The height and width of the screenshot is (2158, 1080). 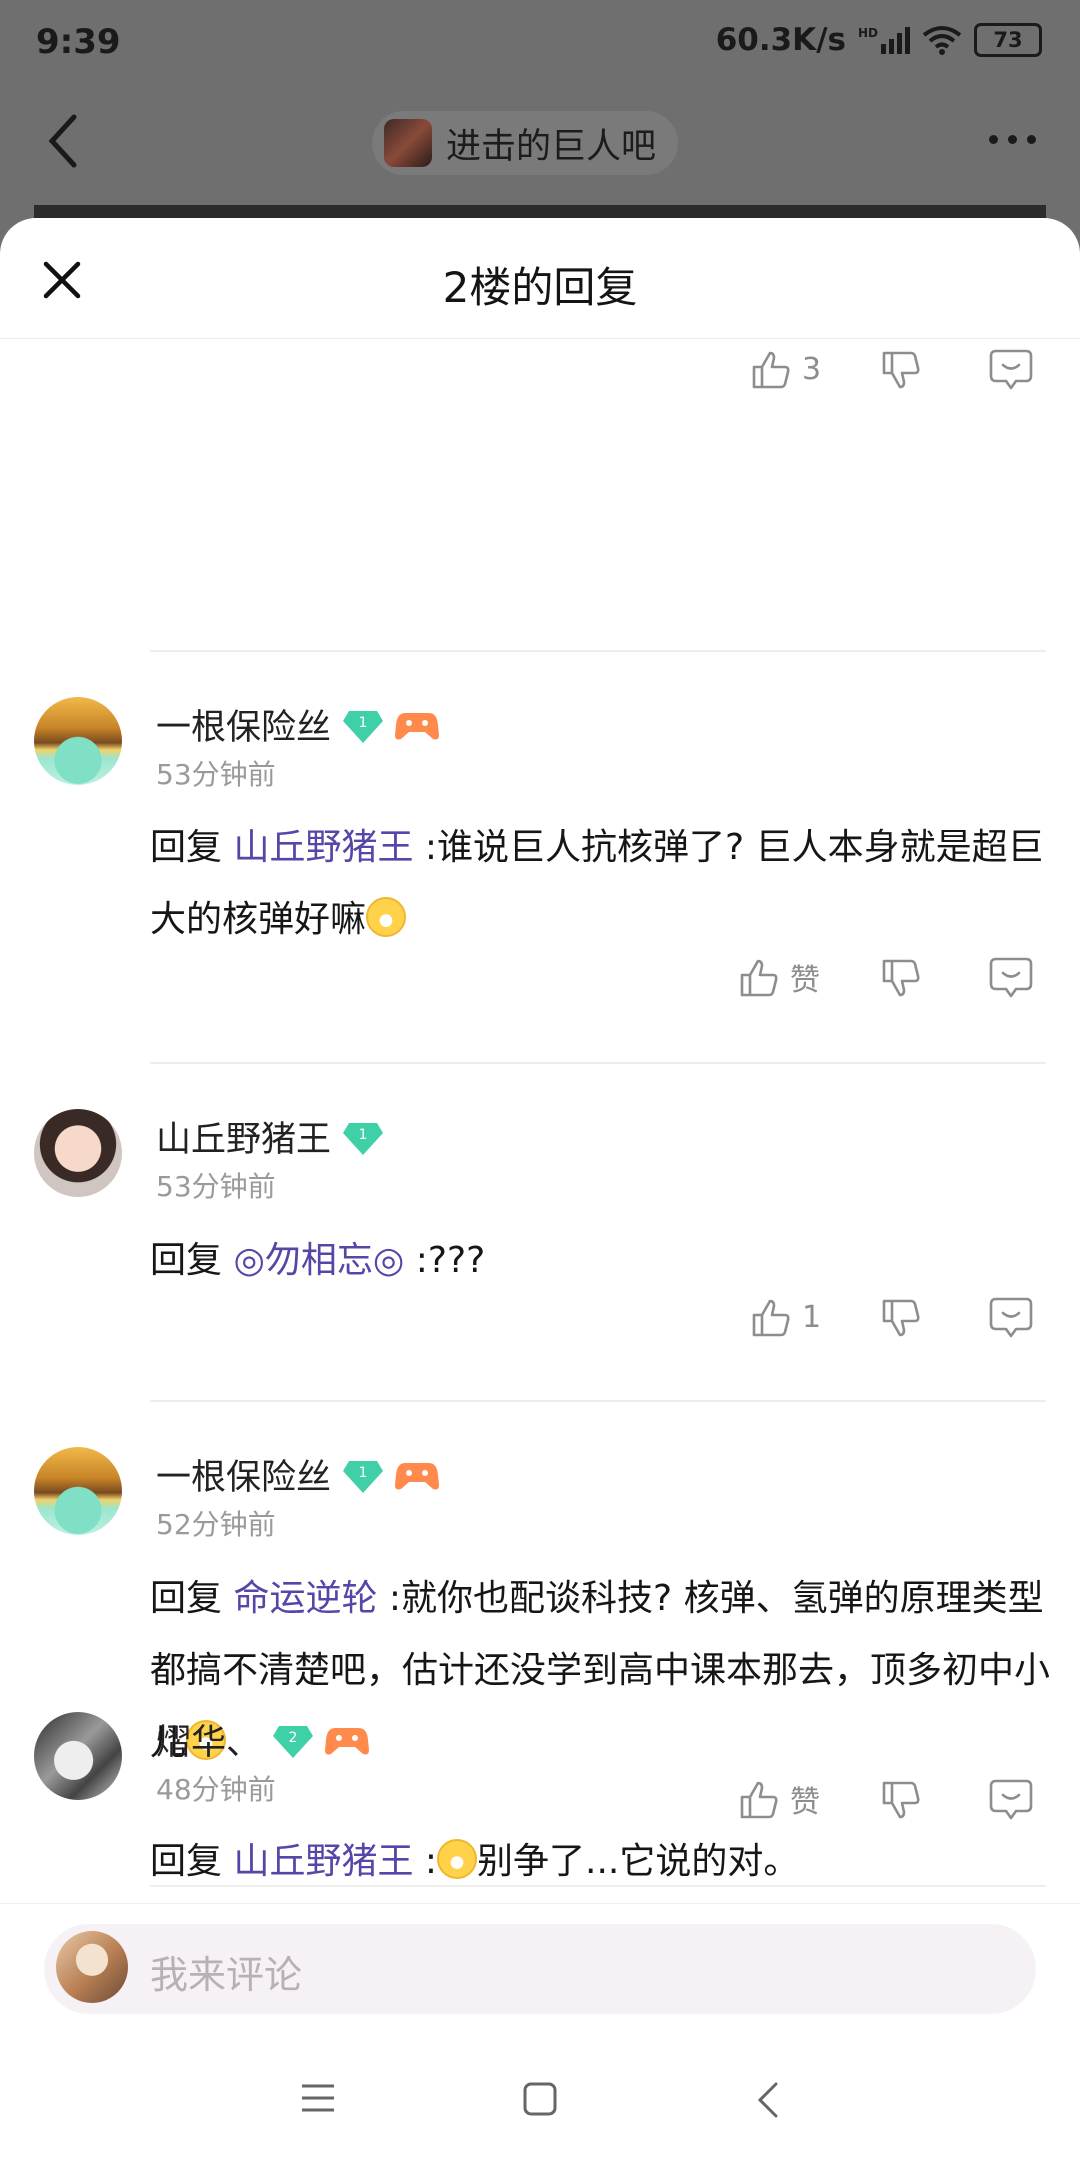 I want to click on status-indicators: 60.3K/s HD 73, so click(x=879, y=40).